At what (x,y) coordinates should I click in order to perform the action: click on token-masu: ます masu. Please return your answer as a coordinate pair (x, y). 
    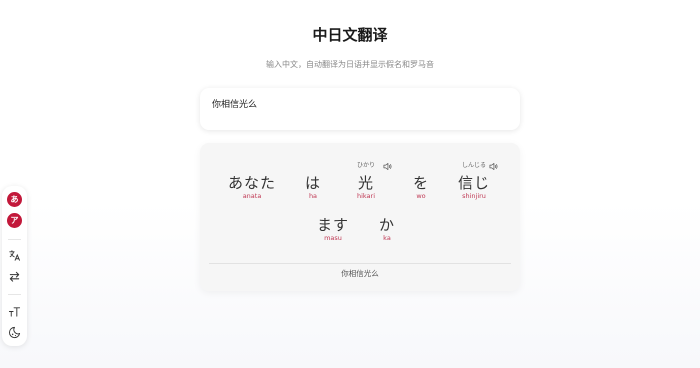
    Looking at the image, I should click on (333, 222).